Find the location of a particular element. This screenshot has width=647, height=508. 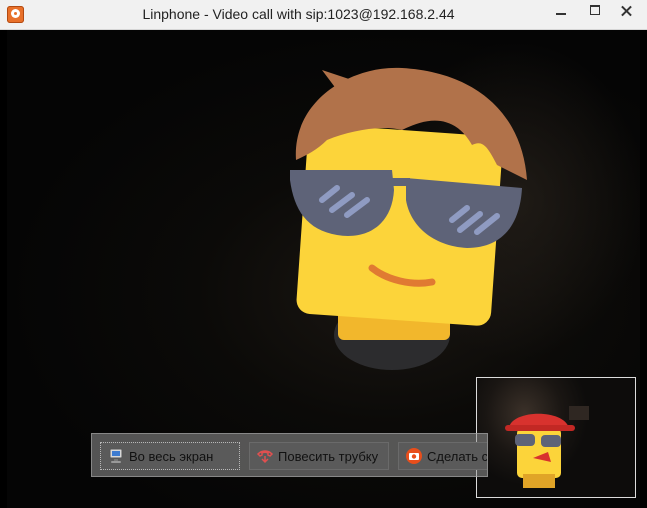

hangup-phone-icon is located at coordinates (265, 457).